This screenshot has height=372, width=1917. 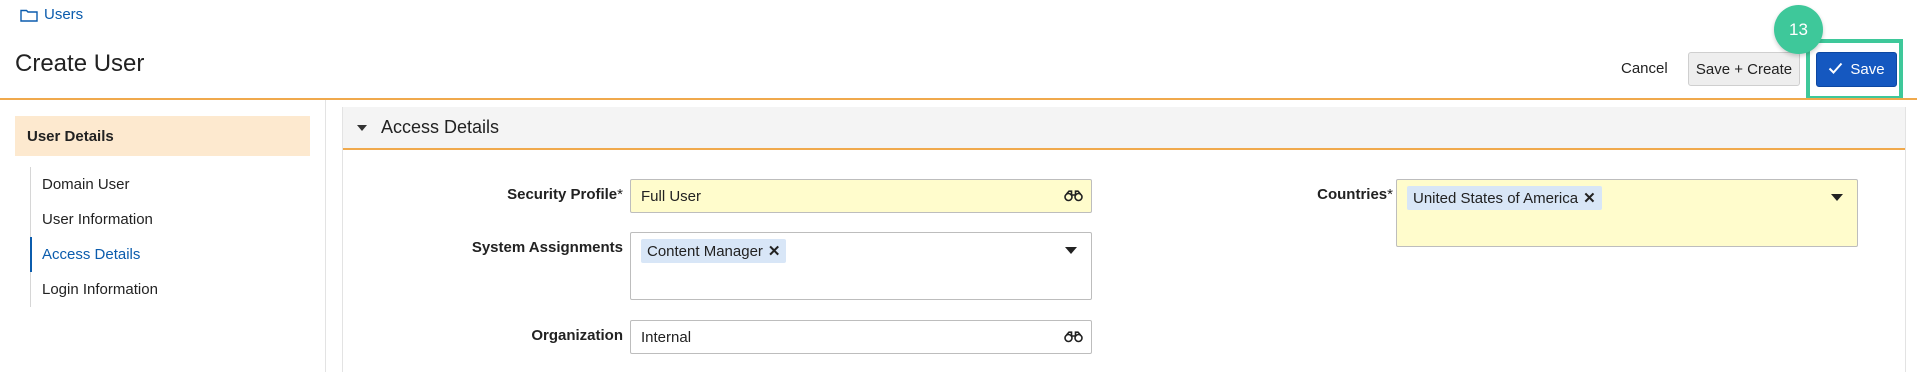 I want to click on checkmark-icon, so click(x=1835, y=69).